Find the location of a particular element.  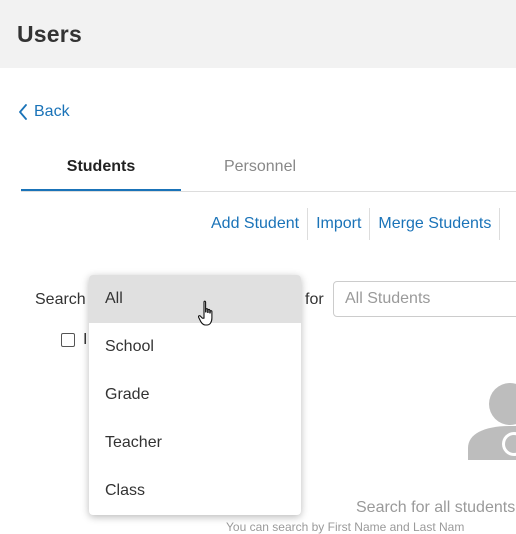

import-button: Import is located at coordinates (339, 224).